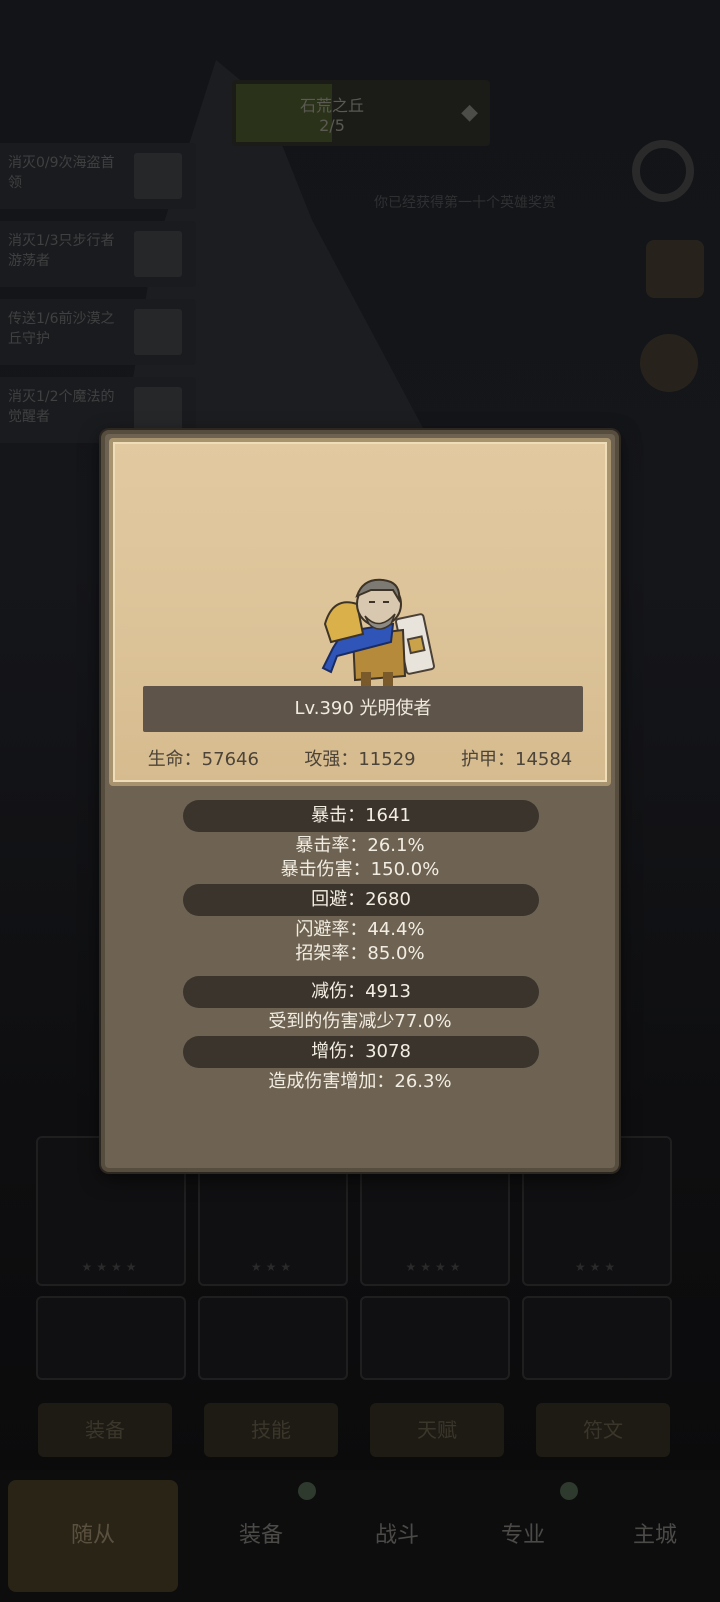 This screenshot has height=1602, width=720. I want to click on quest-item: 消灭1/3只步行者游荡者, so click(98, 254).